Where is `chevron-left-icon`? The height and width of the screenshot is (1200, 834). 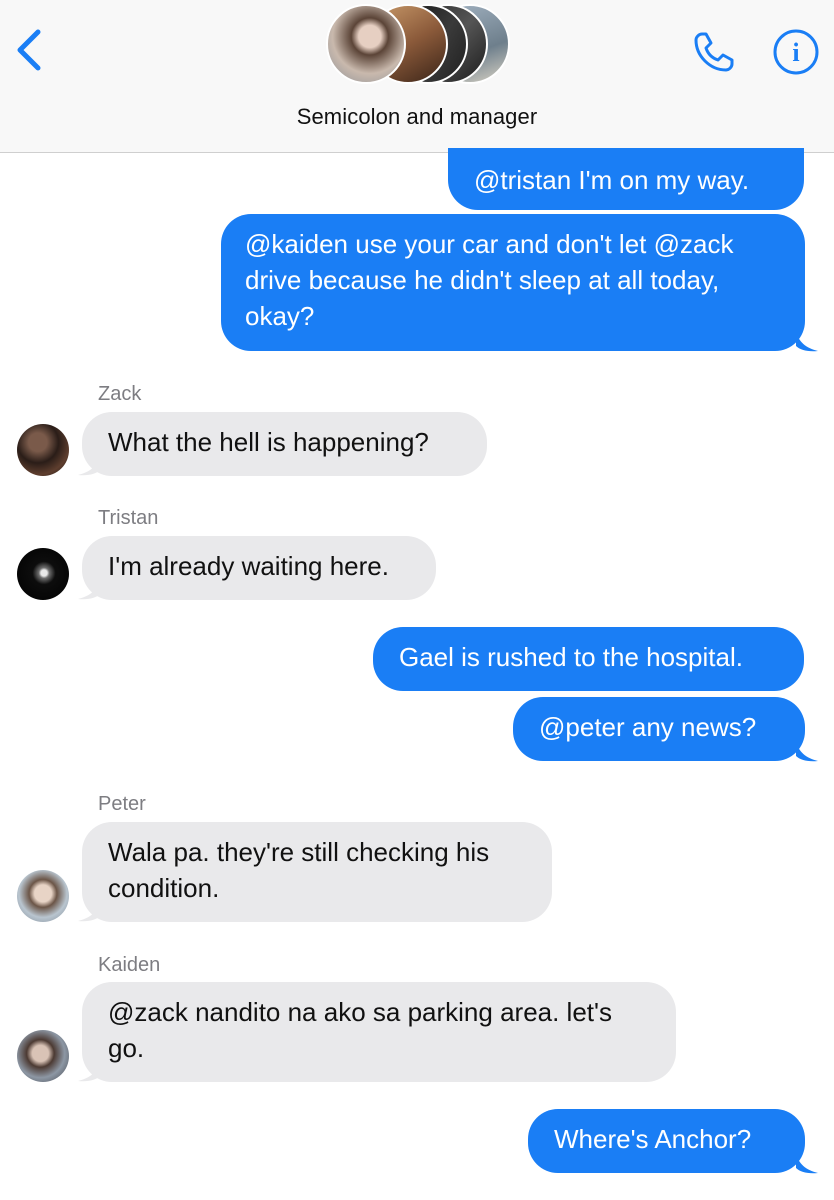 chevron-left-icon is located at coordinates (29, 50).